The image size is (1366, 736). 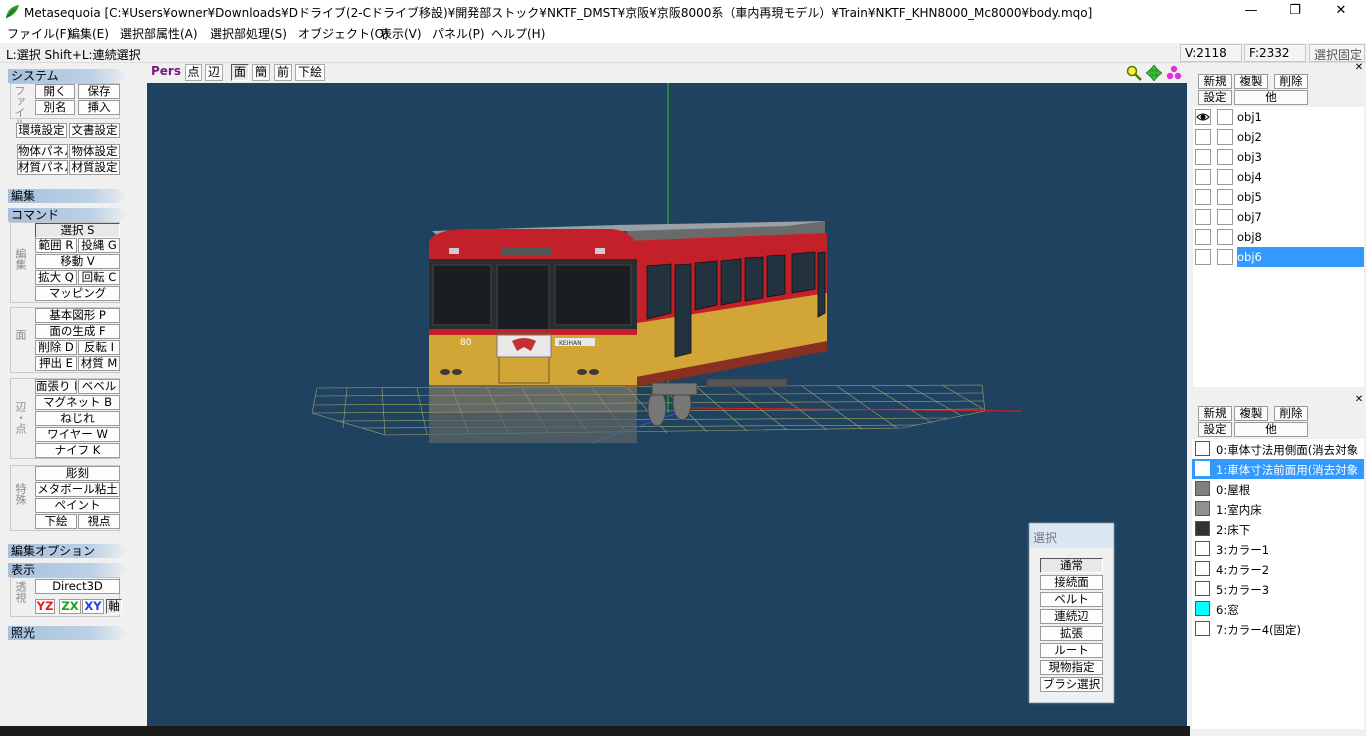 What do you see at coordinates (401, 33) in the screenshot?
I see `menu-view: 表示(V)` at bounding box center [401, 33].